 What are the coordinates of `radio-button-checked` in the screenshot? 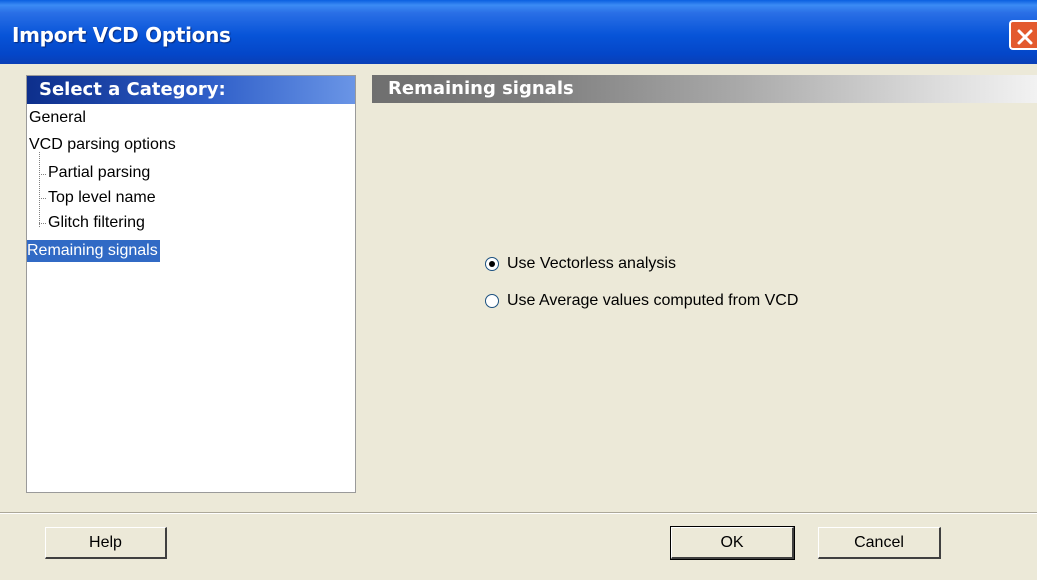 It's located at (492, 264).